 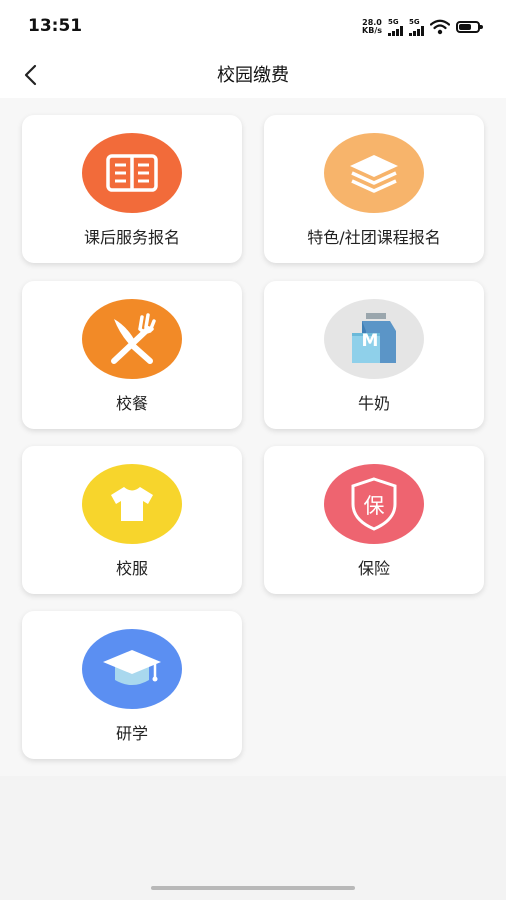 What do you see at coordinates (131, 403) in the screenshot?
I see `card-label: 校餐` at bounding box center [131, 403].